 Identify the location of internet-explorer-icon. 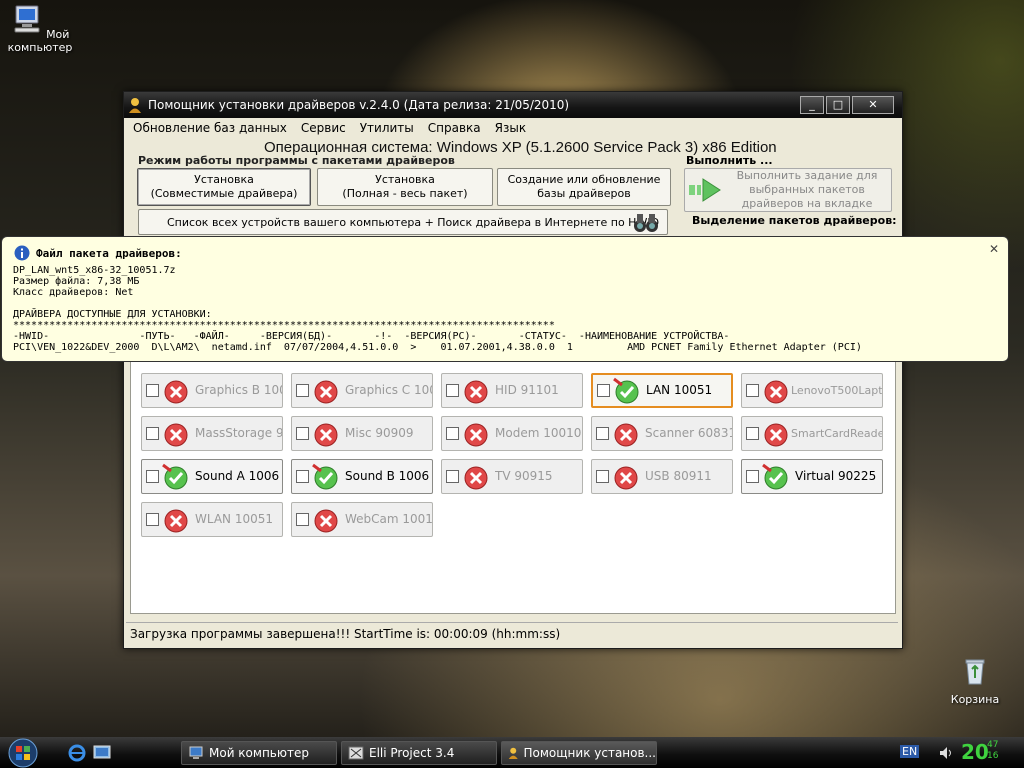
(77, 753).